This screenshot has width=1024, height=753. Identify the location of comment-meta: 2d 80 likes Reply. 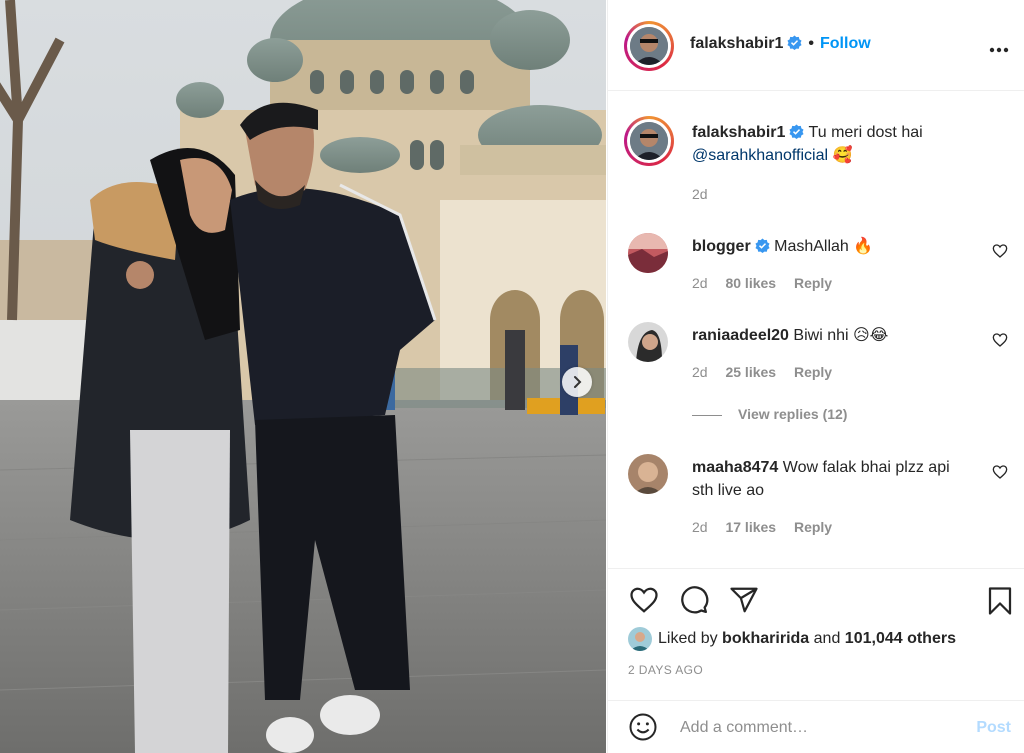
(769, 283).